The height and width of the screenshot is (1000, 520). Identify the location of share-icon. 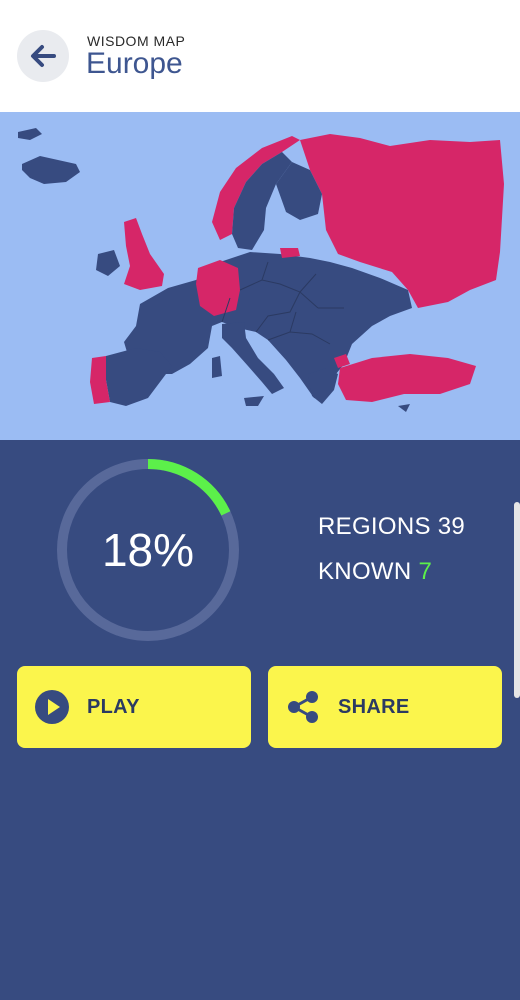
(303, 707).